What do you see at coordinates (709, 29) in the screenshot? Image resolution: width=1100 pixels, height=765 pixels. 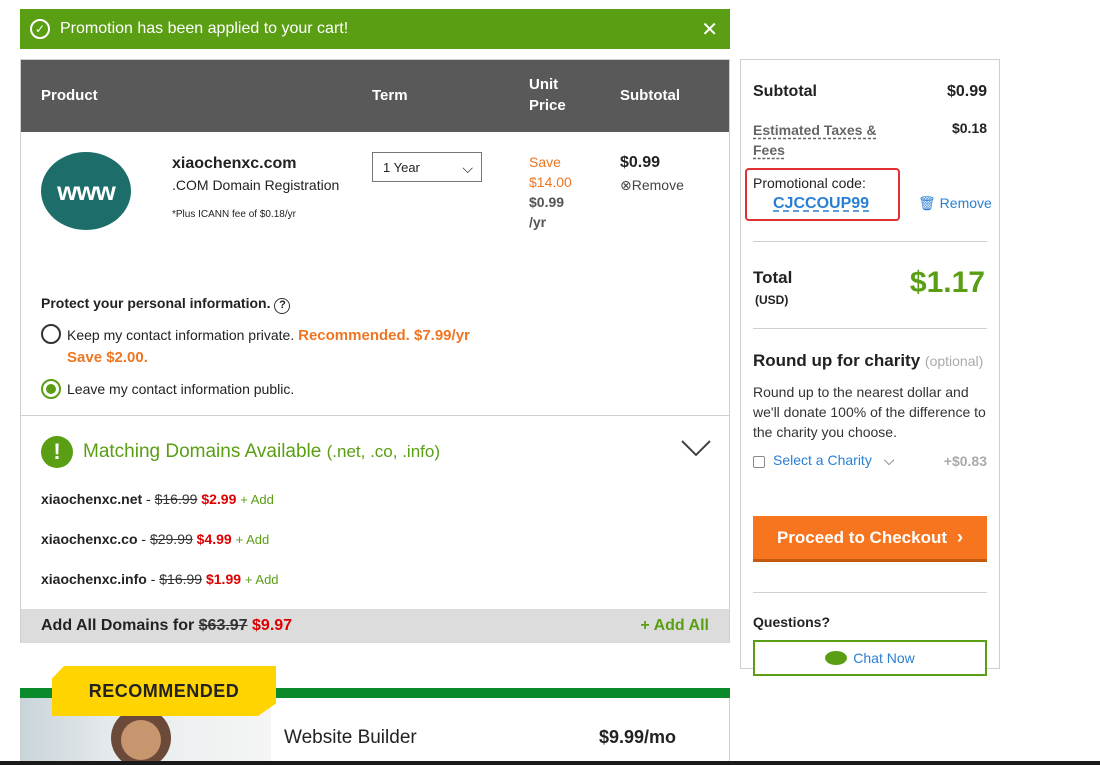 I see `close-icon: ✕` at bounding box center [709, 29].